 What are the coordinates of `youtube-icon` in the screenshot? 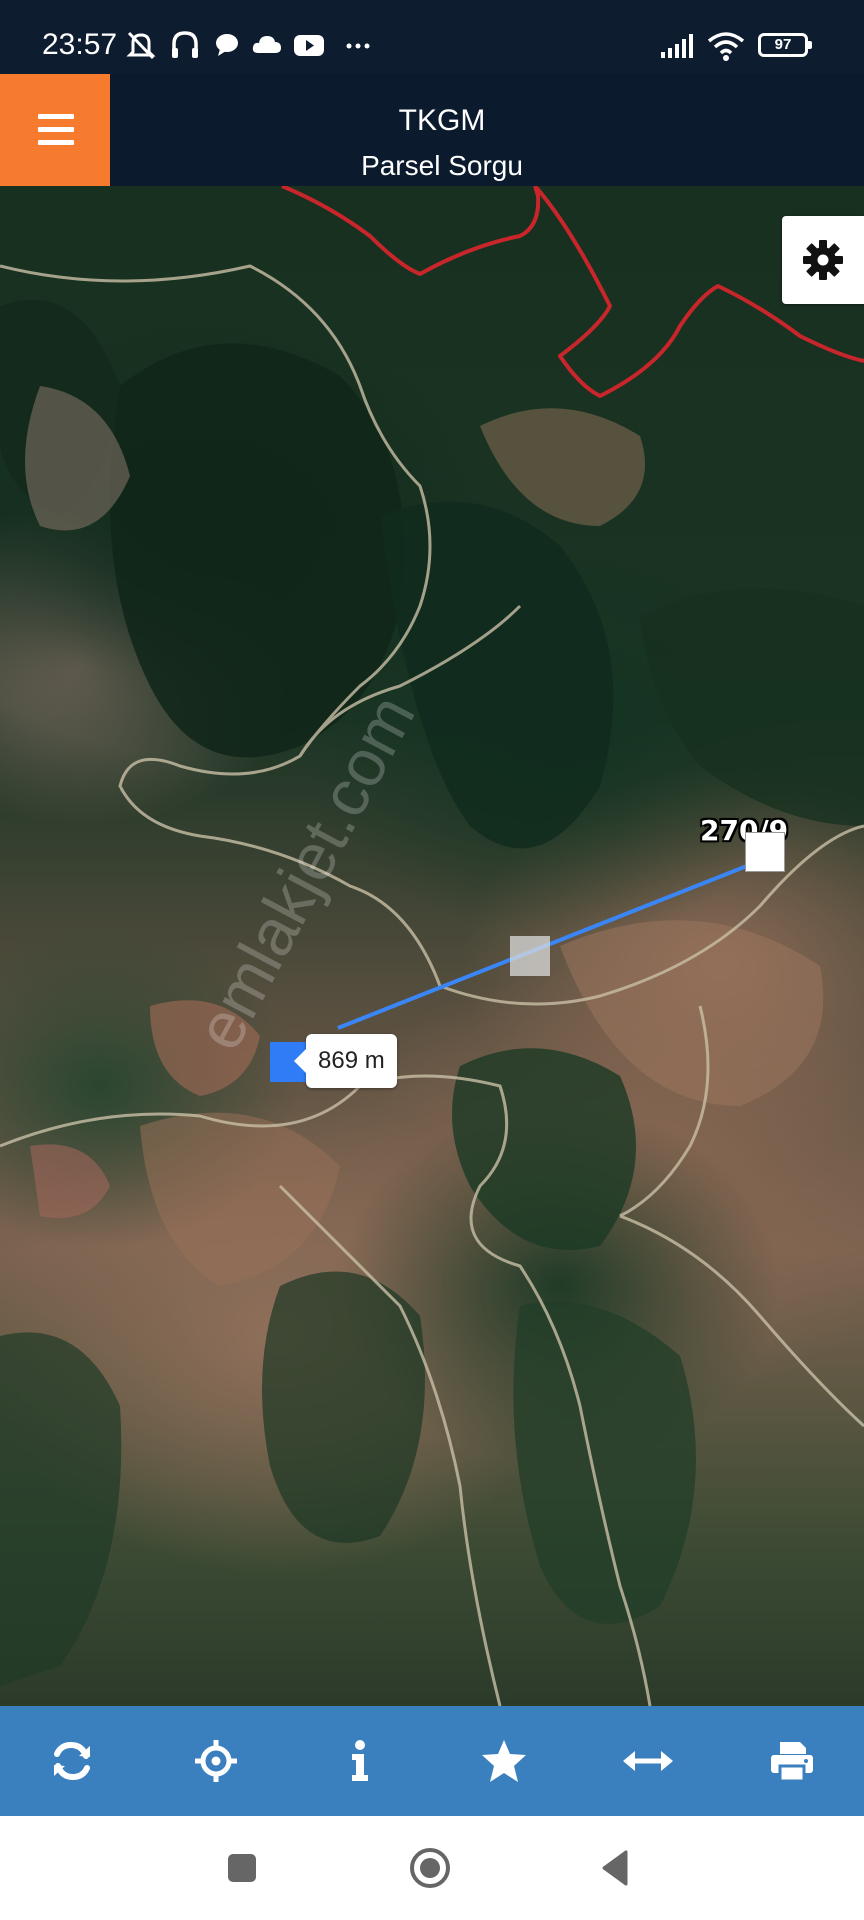 It's located at (309, 45).